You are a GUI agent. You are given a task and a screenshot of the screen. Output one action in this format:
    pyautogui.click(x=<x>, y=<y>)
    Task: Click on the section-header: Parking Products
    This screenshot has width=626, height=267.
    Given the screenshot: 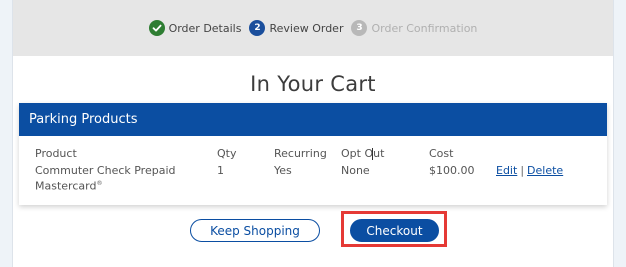 What is the action you would take?
    pyautogui.click(x=313, y=119)
    